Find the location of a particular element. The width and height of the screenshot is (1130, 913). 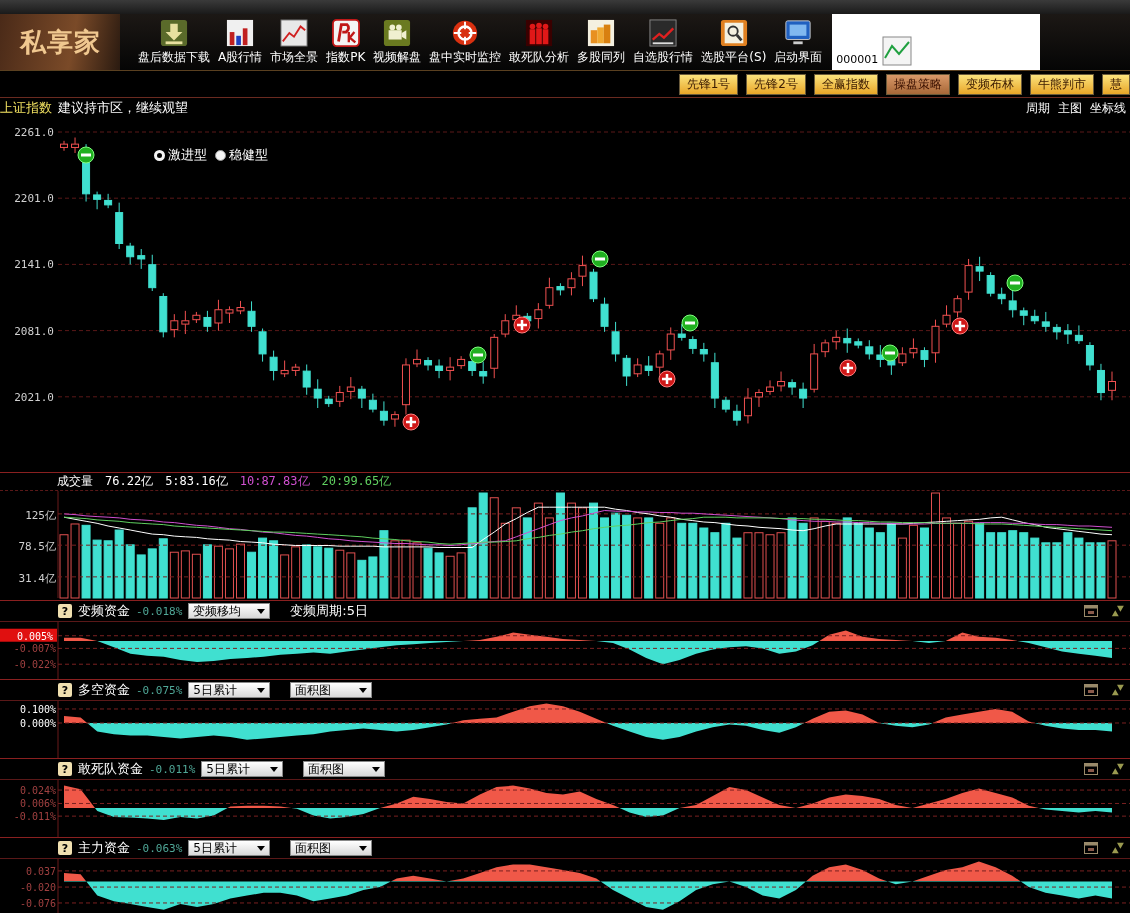

indicator-axis-label: -0.020 is located at coordinates (37, 888).